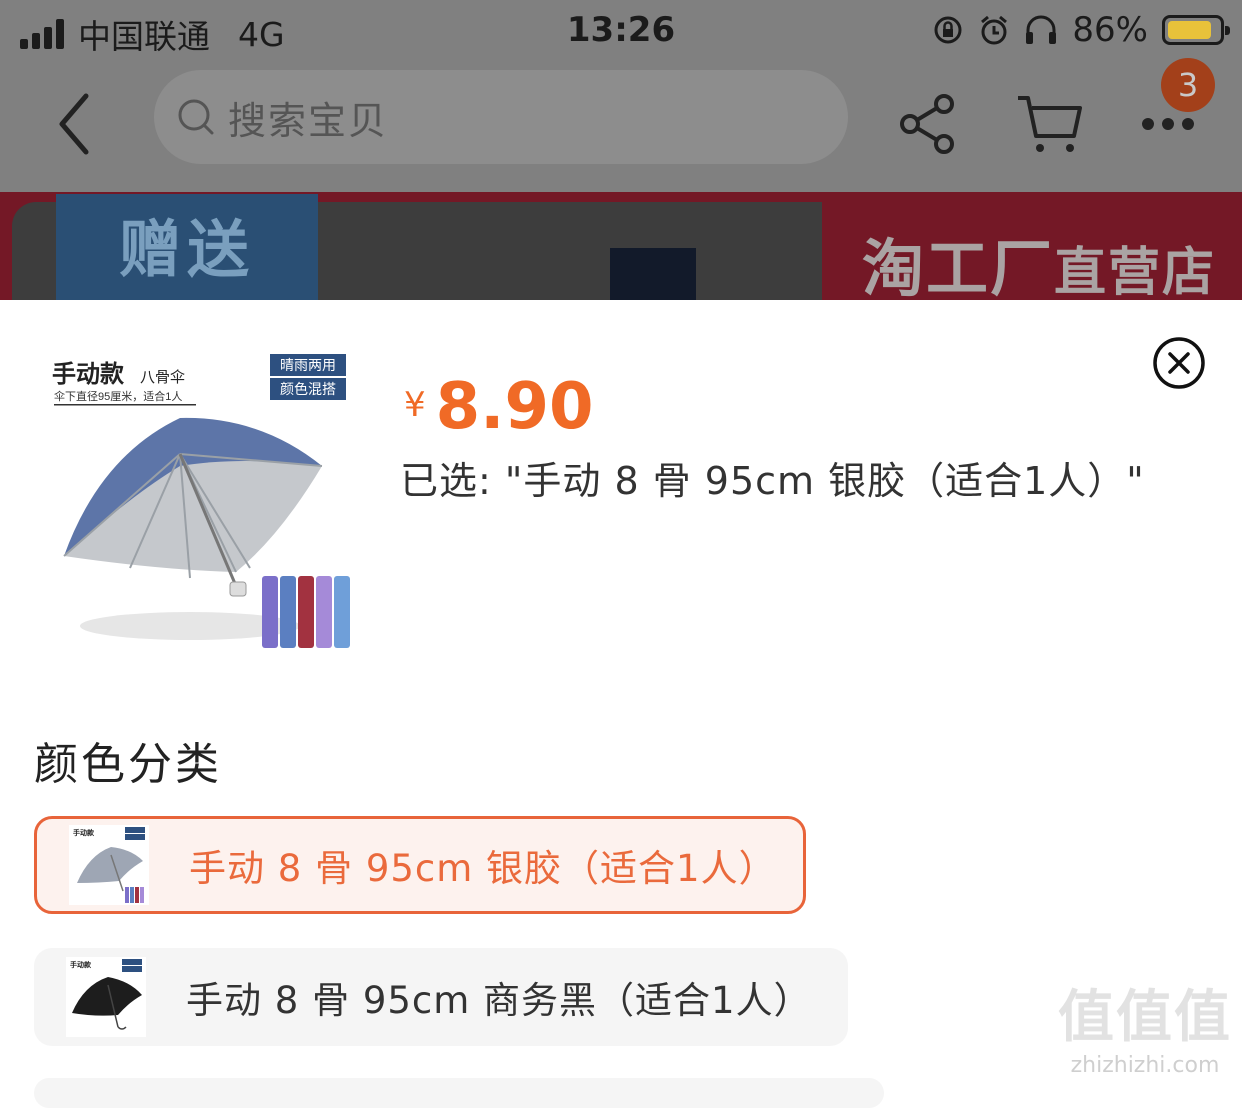  I want to click on banner-store-name: 淘工厂直营店, so click(1039, 259).